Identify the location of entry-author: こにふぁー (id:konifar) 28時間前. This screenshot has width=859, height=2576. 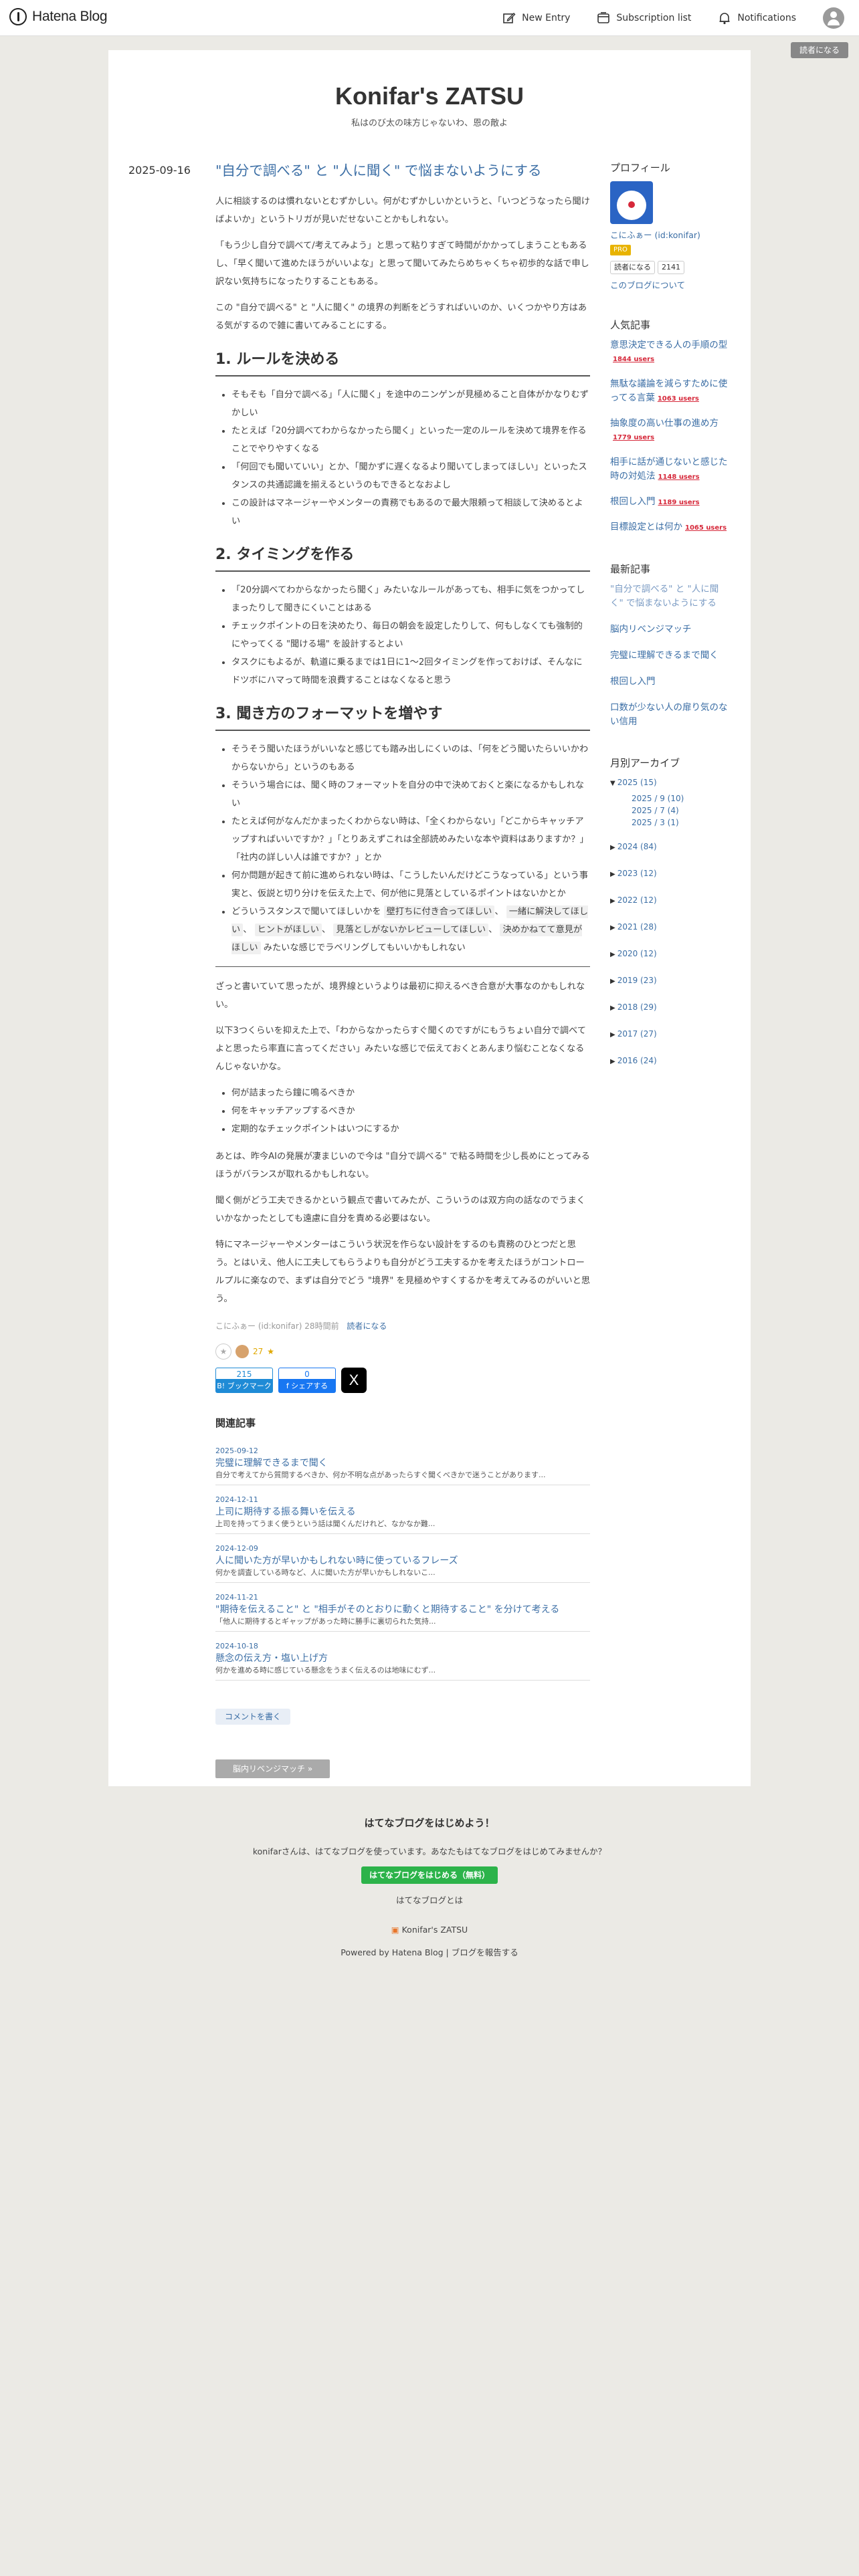
(277, 1326).